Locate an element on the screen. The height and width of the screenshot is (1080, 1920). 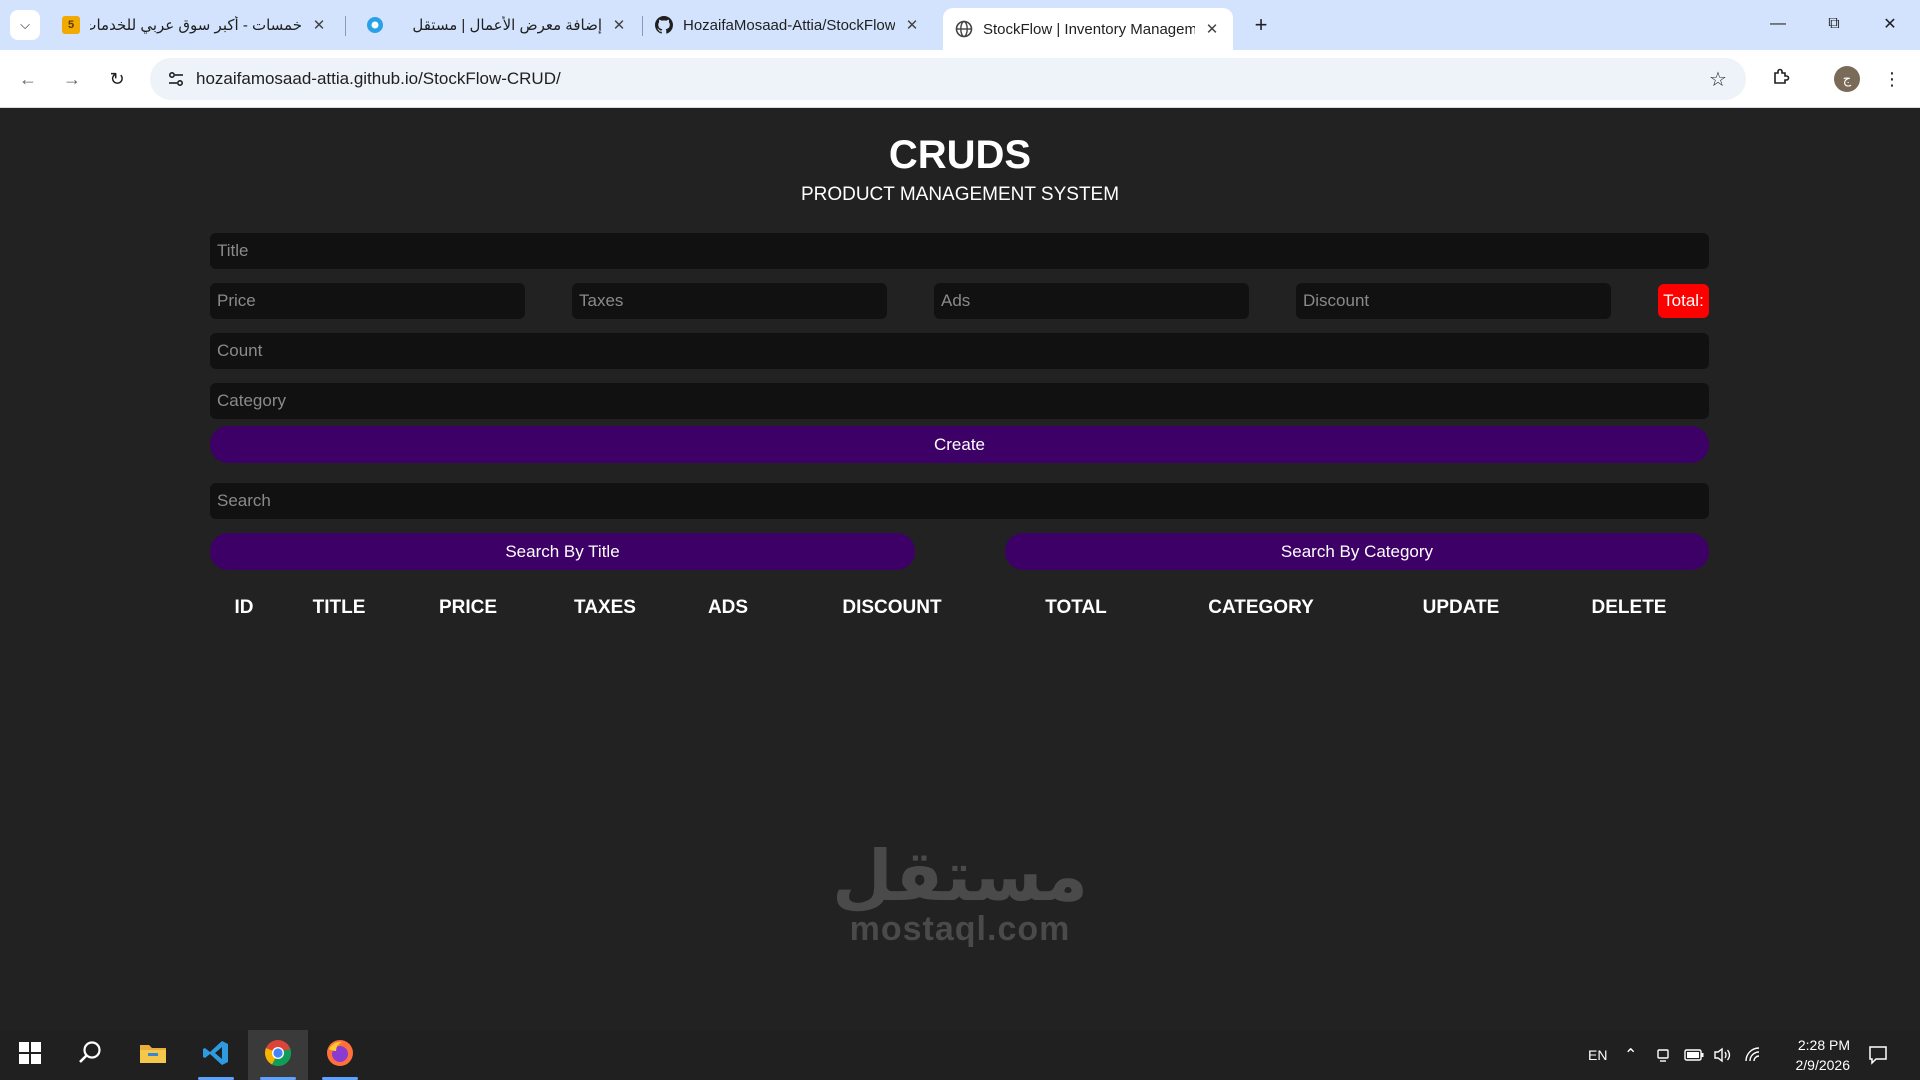
chevron-down-icon: ⌵ is located at coordinates (25, 24).